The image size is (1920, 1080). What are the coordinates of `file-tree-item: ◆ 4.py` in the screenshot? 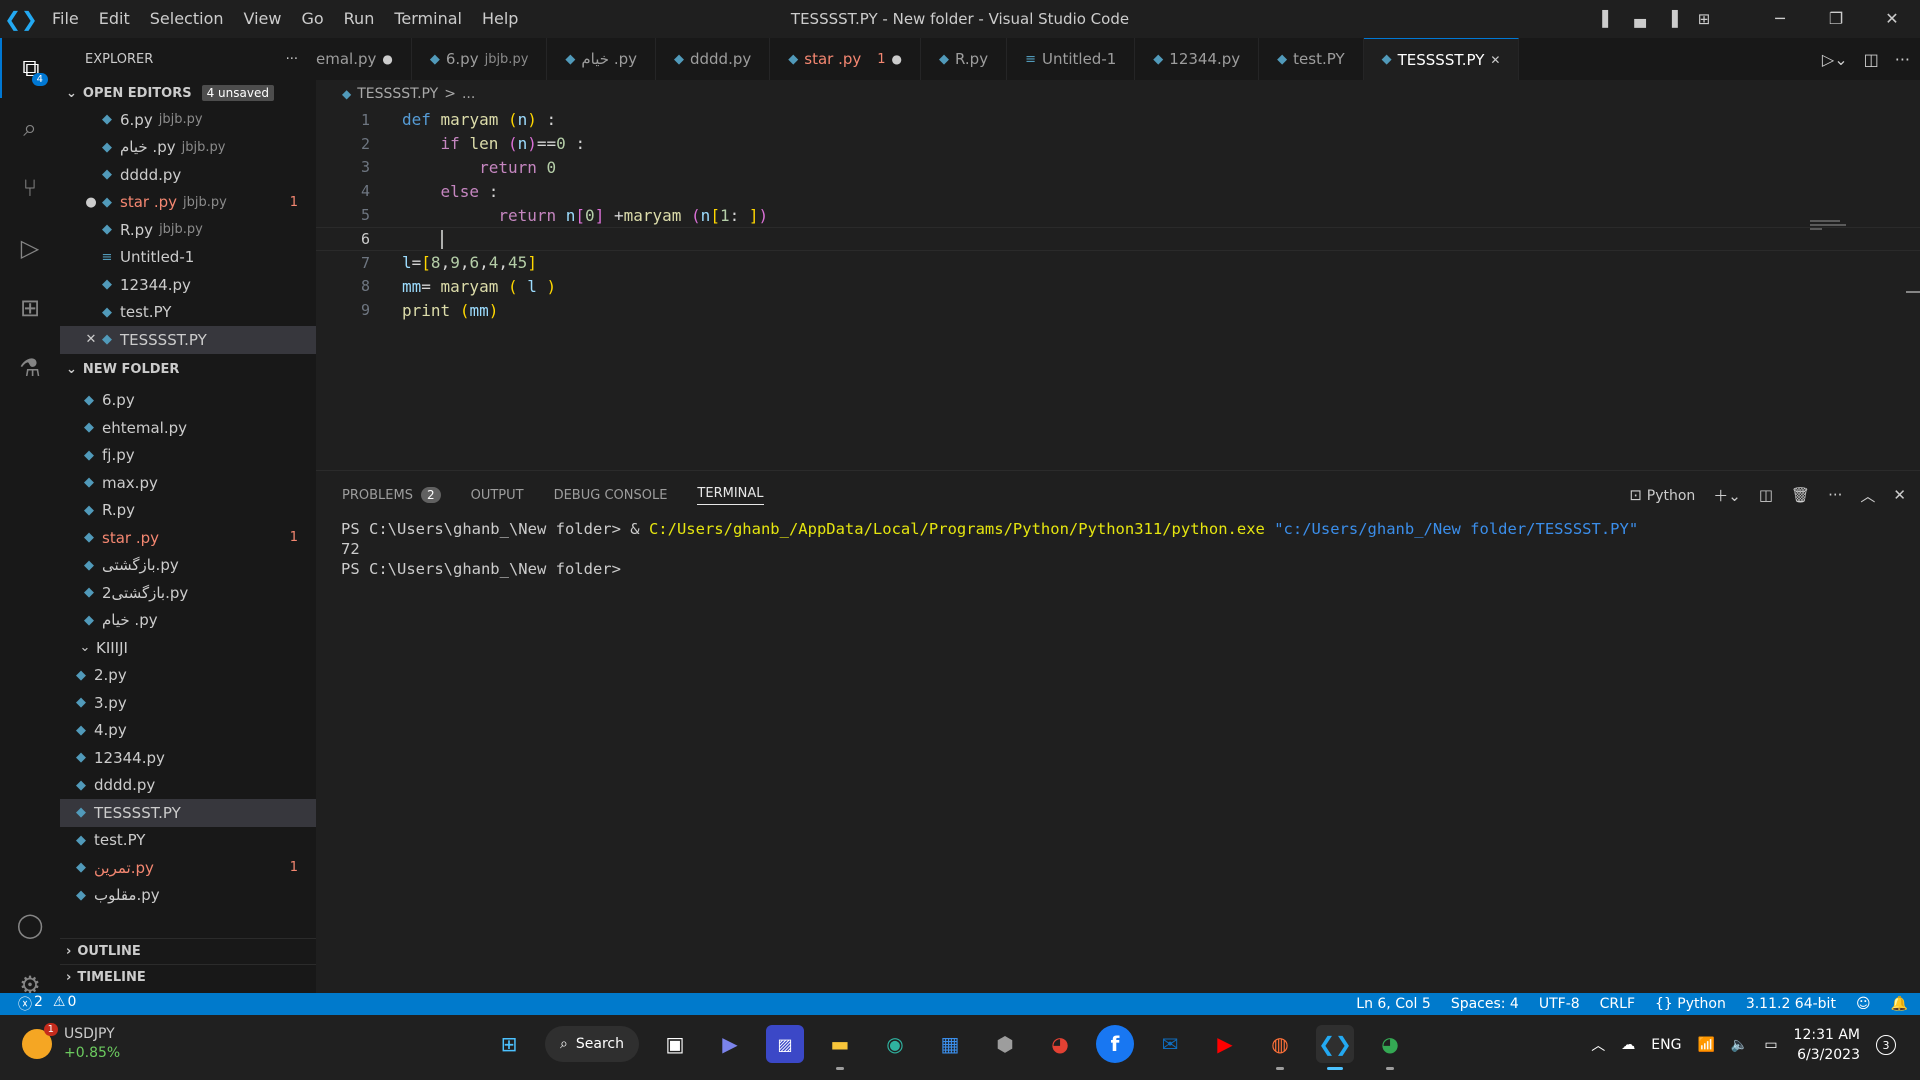 It's located at (188, 731).